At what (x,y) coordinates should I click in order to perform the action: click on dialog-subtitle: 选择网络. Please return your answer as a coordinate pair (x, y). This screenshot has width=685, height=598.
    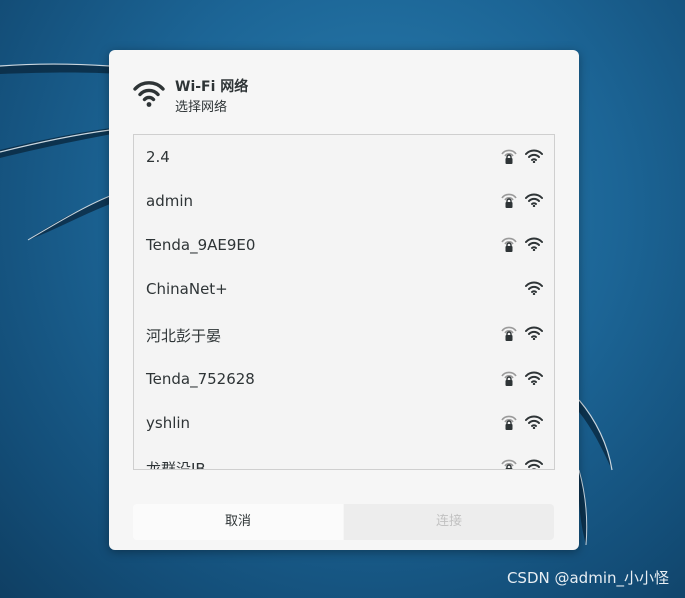
    Looking at the image, I should click on (201, 107).